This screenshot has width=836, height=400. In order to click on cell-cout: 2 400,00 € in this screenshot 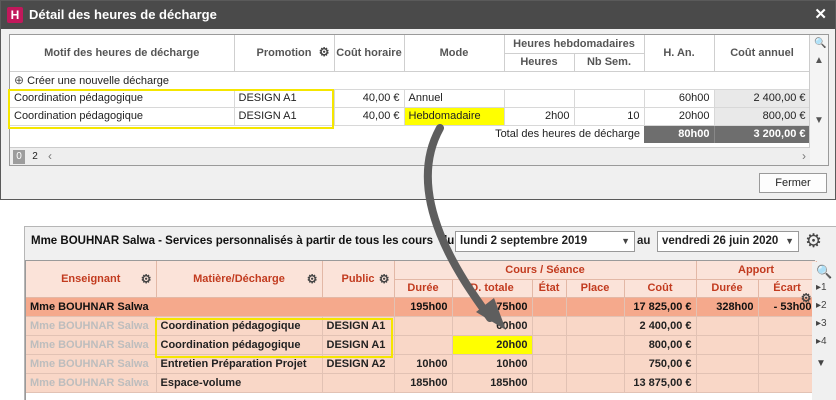, I will do `click(660, 326)`.